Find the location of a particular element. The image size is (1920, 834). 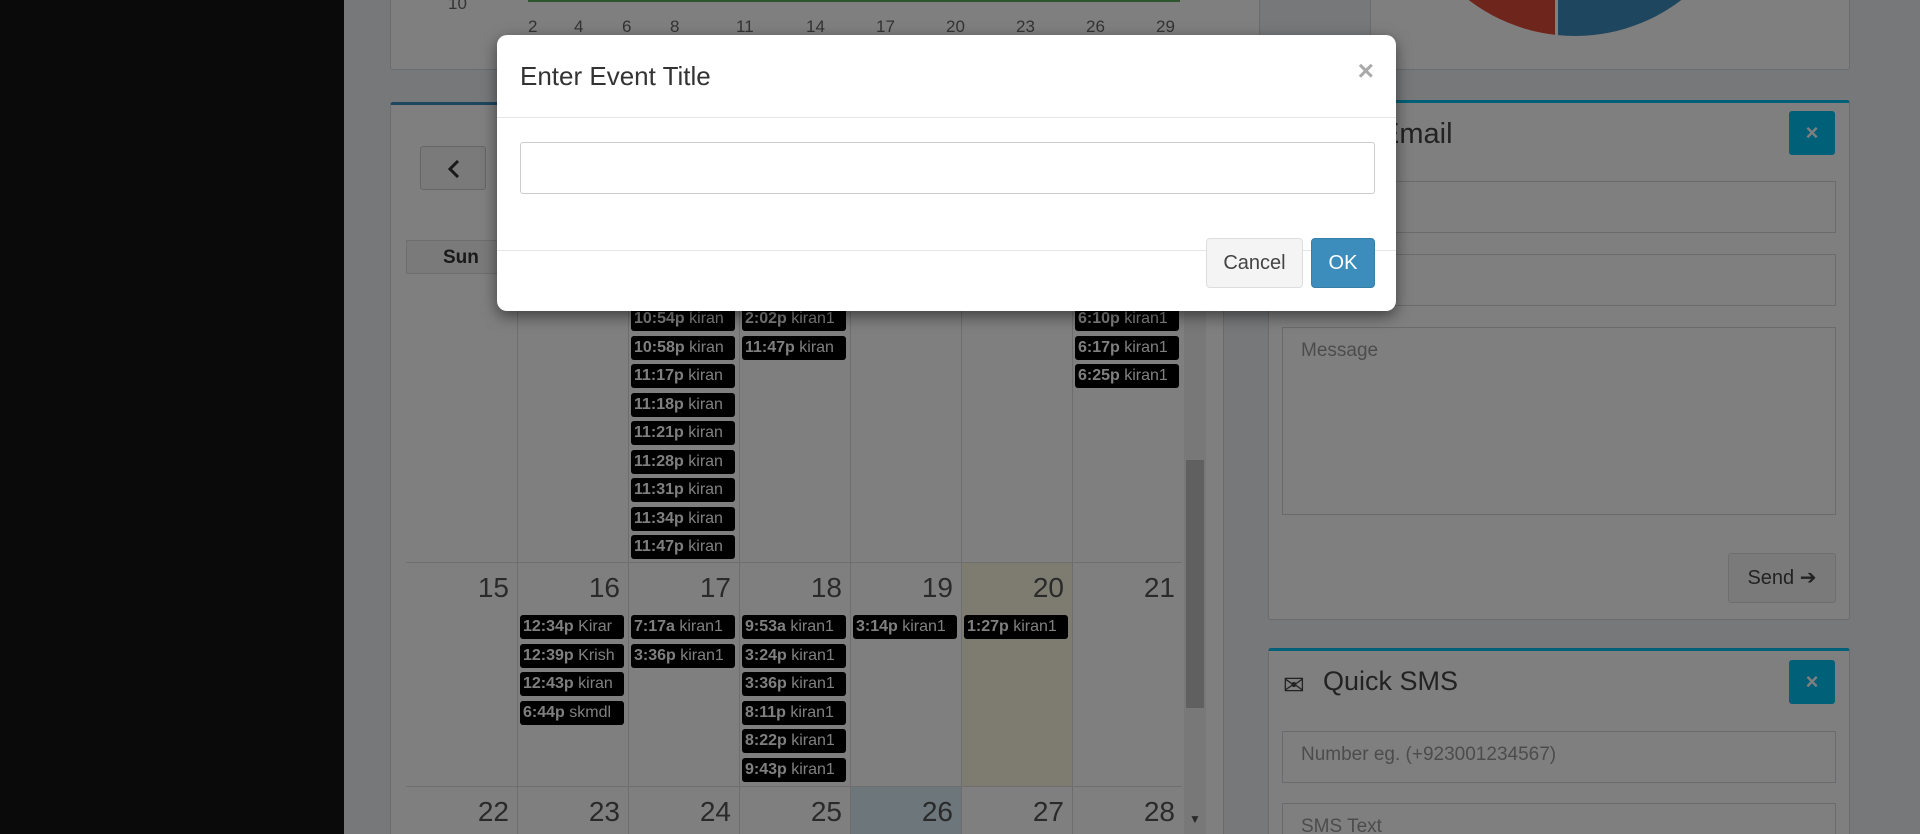

modal-close-button: × is located at coordinates (1366, 71).